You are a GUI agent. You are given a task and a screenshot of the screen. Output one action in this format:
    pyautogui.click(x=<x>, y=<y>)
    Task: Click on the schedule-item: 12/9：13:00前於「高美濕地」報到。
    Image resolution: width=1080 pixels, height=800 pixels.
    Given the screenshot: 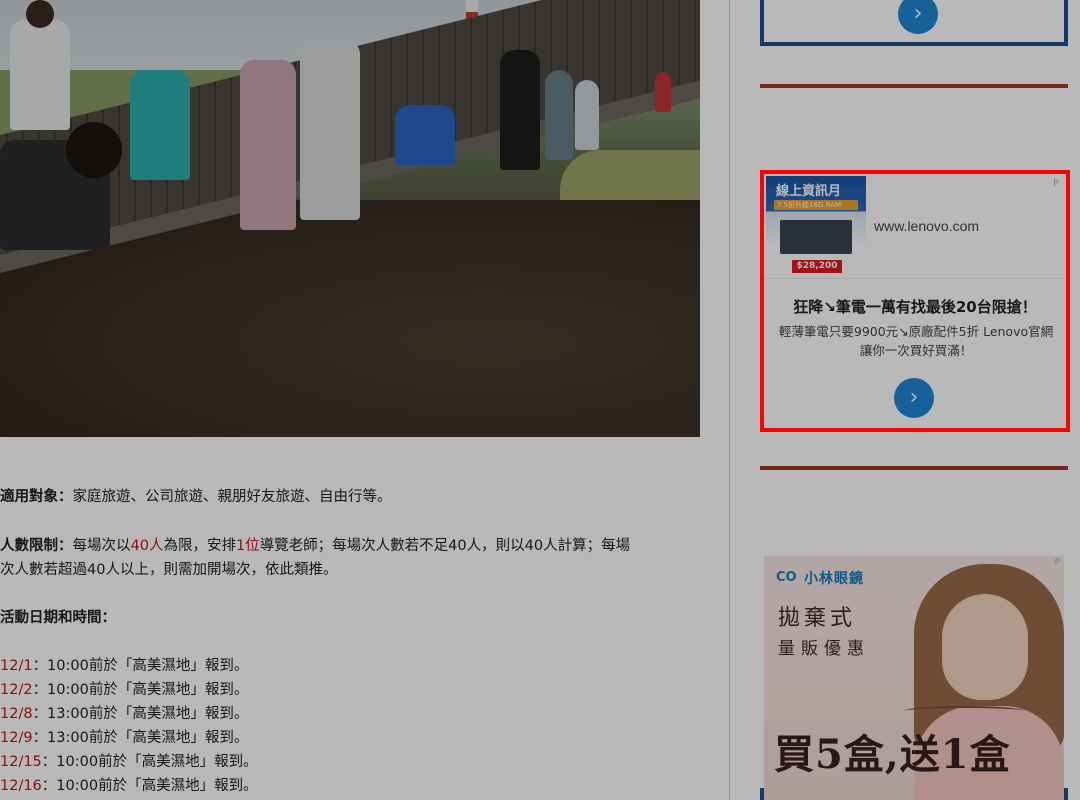 What is the action you would take?
    pyautogui.click(x=350, y=738)
    